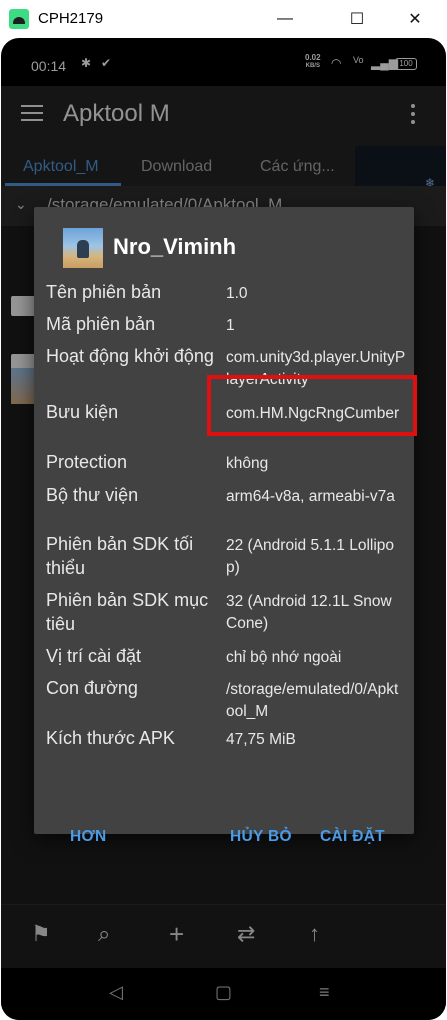 The width and height of the screenshot is (447, 1020). What do you see at coordinates (175, 246) in the screenshot?
I see `dialog-title: Nro_Viminh` at bounding box center [175, 246].